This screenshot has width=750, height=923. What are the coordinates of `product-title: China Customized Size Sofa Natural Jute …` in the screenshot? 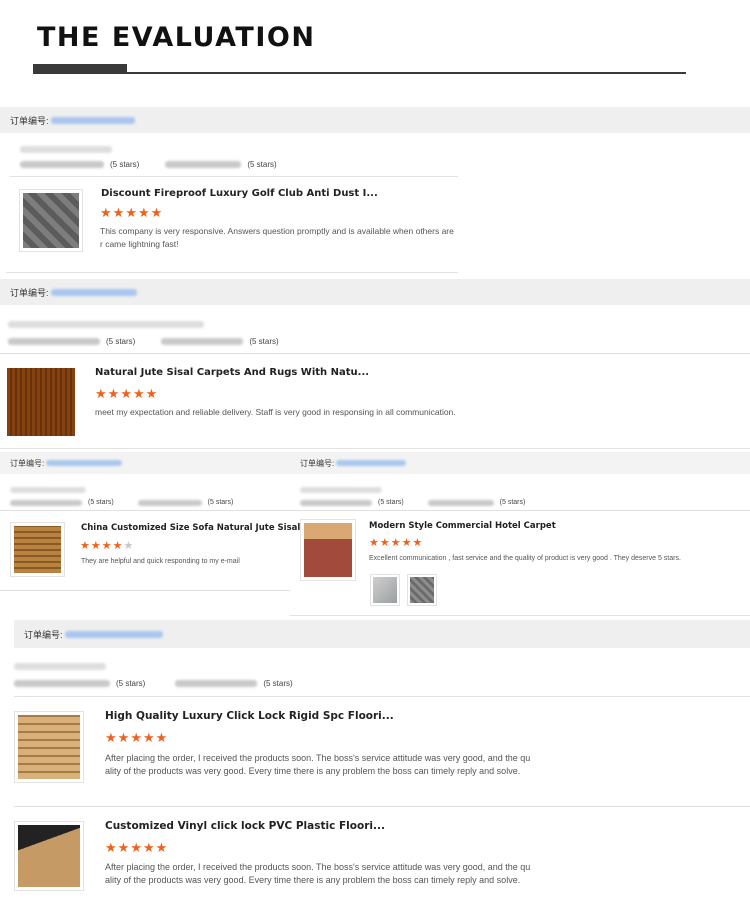 It's located at (197, 528).